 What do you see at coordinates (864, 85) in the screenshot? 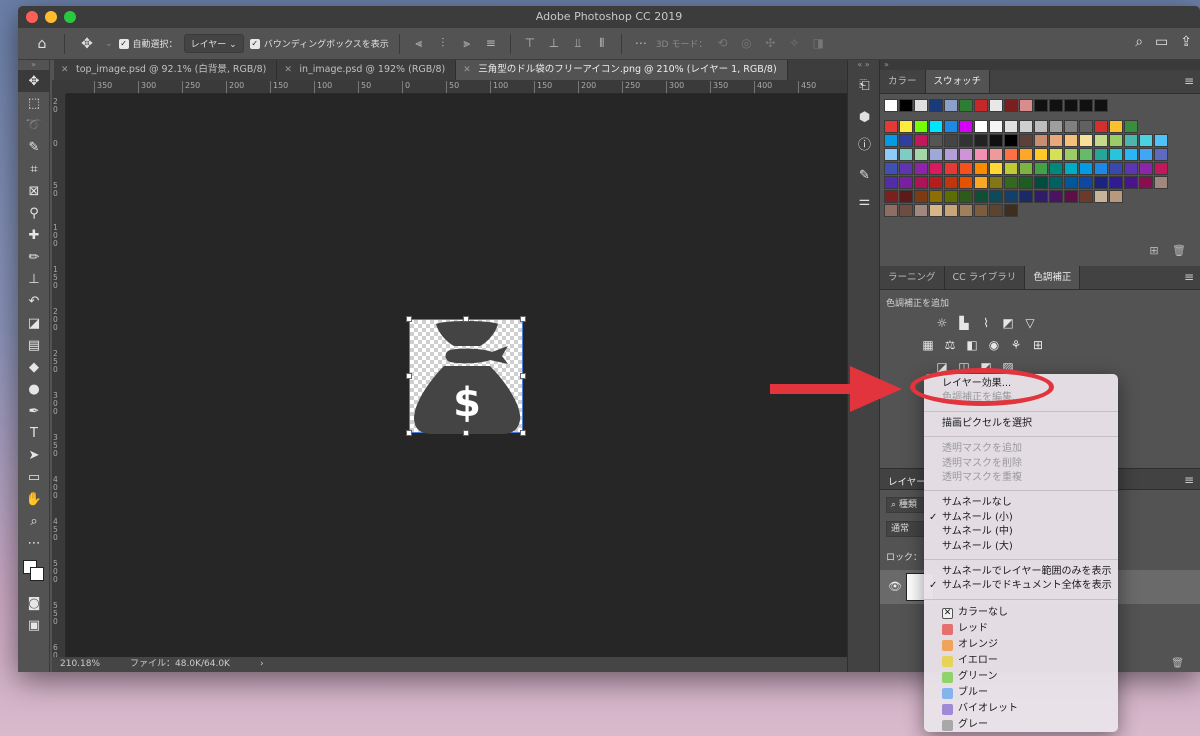
I see `history-panel-icon: ⎗` at bounding box center [864, 85].